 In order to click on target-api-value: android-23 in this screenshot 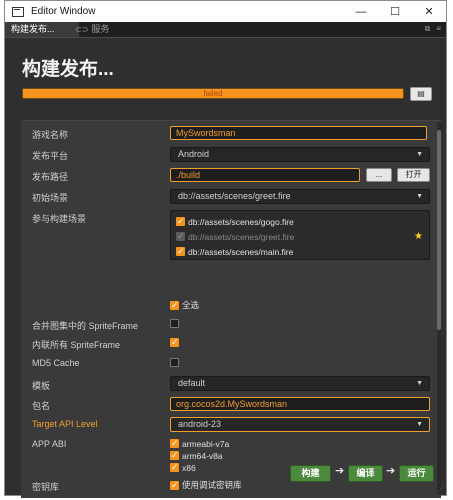, I will do `click(200, 424)`.